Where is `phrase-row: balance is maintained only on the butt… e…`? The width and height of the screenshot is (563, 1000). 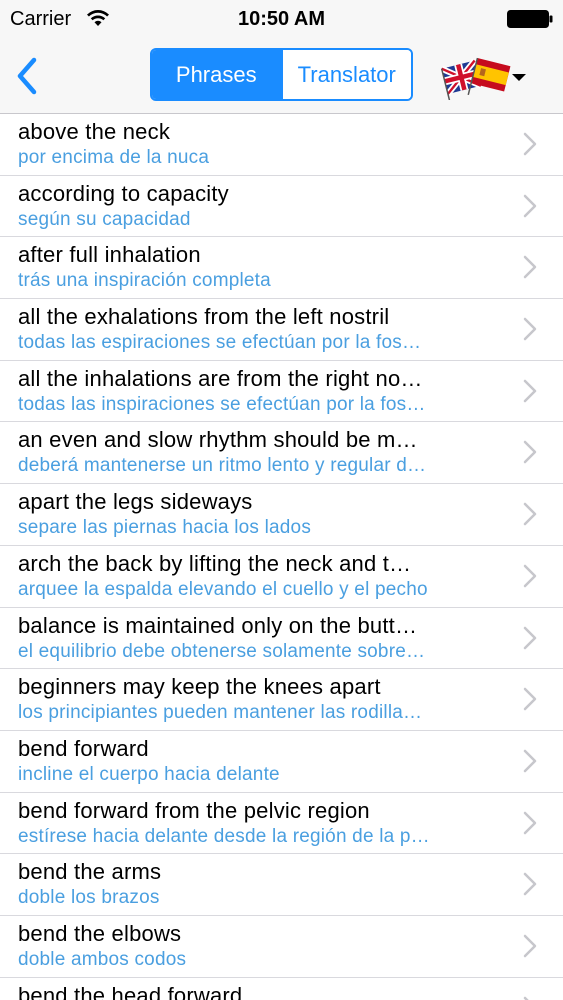 phrase-row: balance is maintained only on the butt… e… is located at coordinates (281, 639).